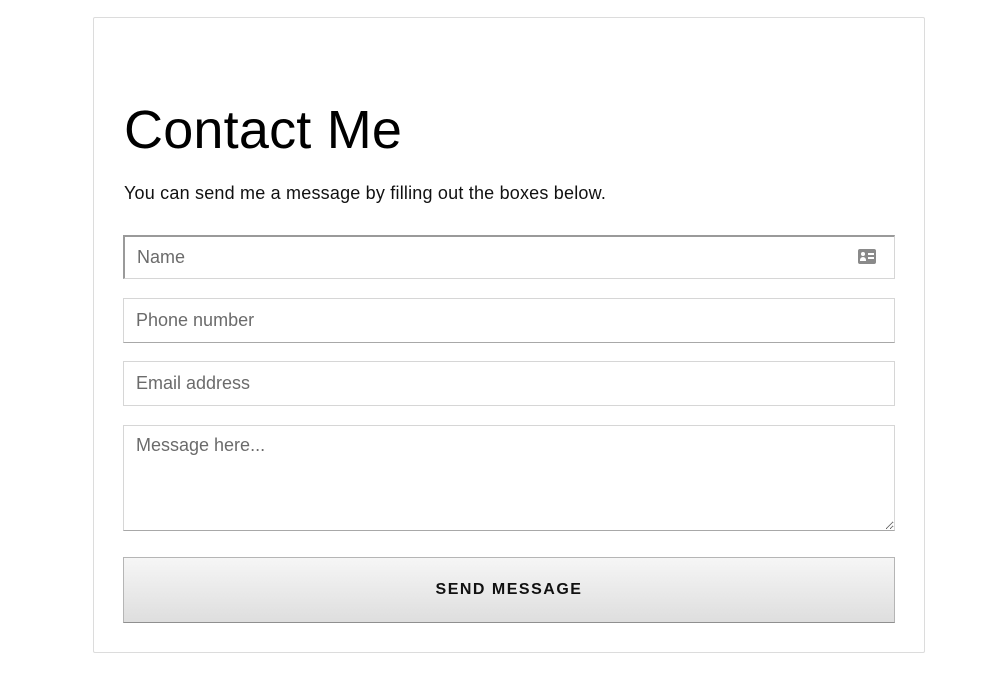 The height and width of the screenshot is (674, 1003). I want to click on message-textarea, so click(509, 478).